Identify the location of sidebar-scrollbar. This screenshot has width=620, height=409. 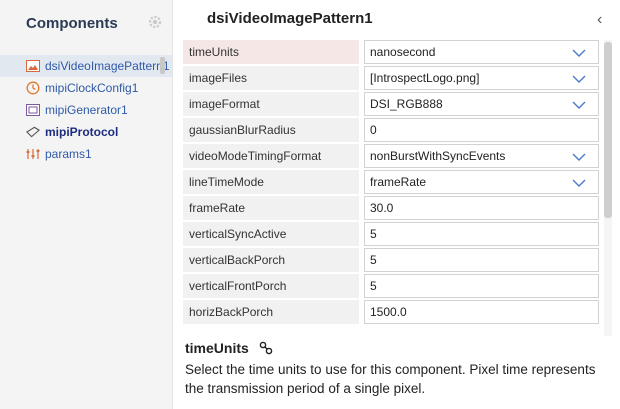
(162, 65).